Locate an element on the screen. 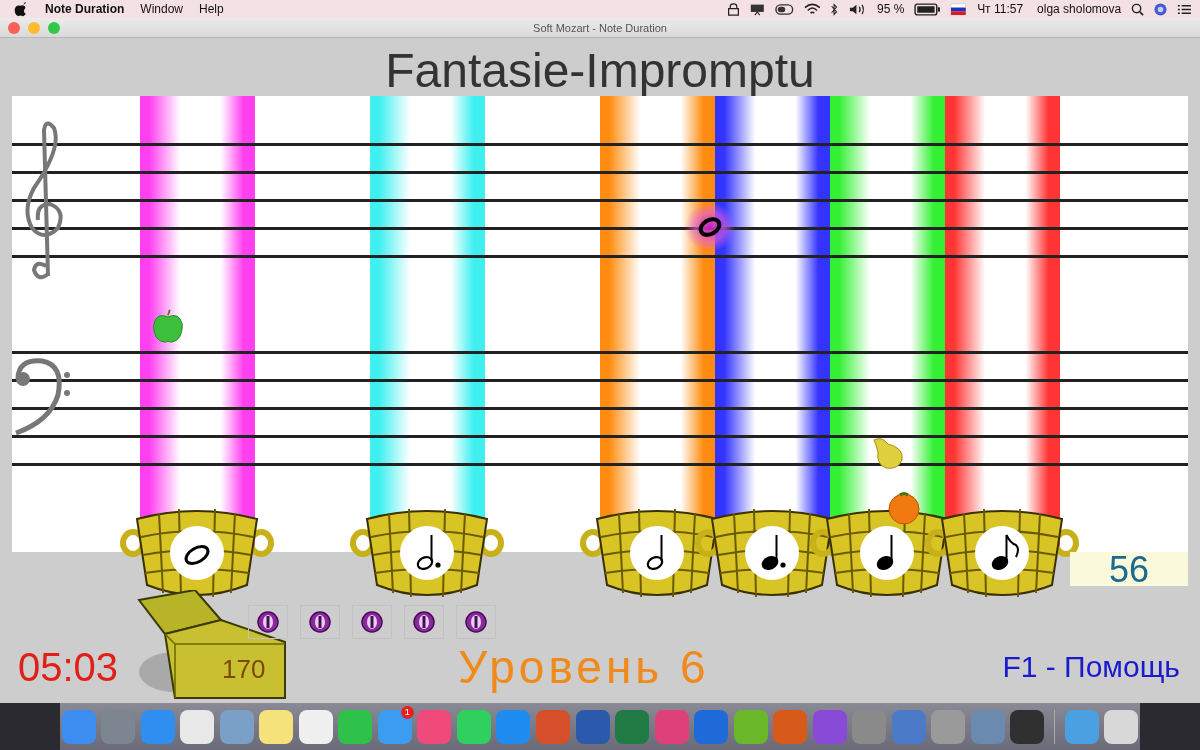  glowing-whole-note-icon is located at coordinates (710, 227).